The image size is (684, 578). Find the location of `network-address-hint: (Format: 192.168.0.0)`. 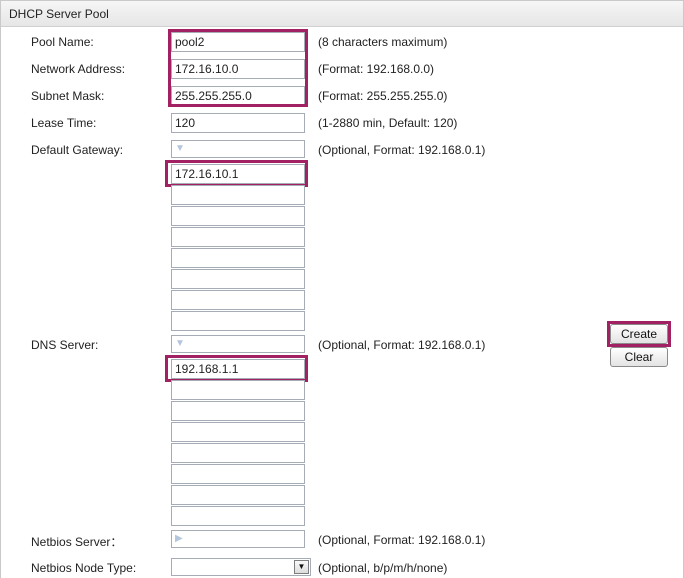

network-address-hint: (Format: 192.168.0.0) is located at coordinates (376, 69).